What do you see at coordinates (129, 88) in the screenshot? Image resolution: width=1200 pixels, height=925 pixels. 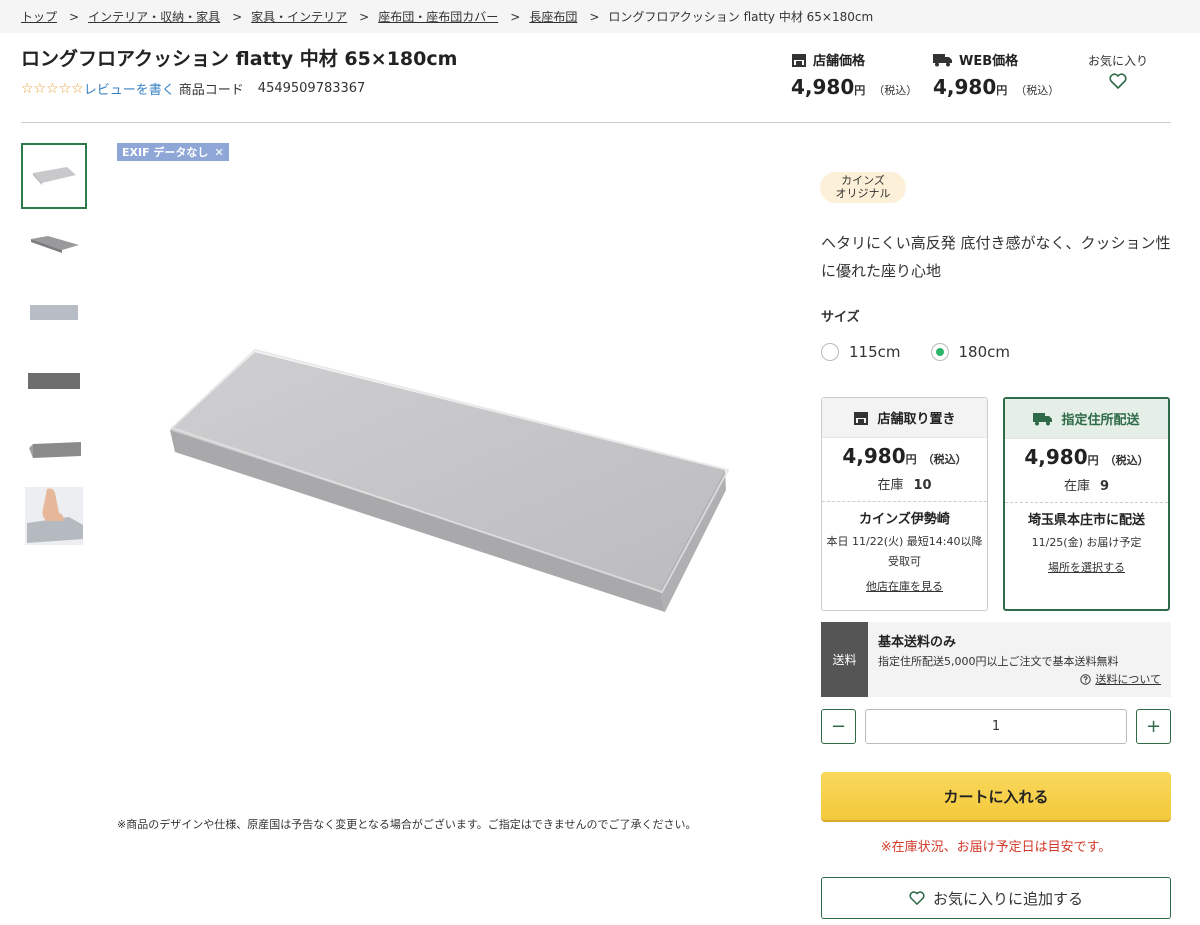 I see `write-review-link: レビューを書く` at bounding box center [129, 88].